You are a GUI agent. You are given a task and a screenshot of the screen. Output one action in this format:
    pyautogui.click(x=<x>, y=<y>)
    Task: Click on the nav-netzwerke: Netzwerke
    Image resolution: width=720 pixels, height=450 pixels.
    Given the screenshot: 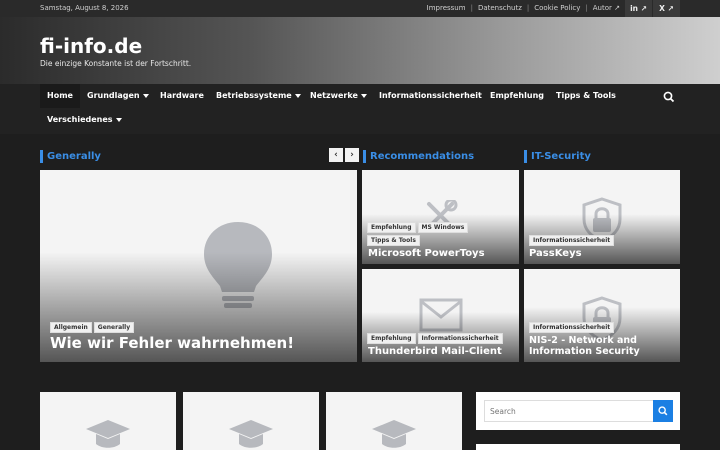 What is the action you would take?
    pyautogui.click(x=338, y=96)
    